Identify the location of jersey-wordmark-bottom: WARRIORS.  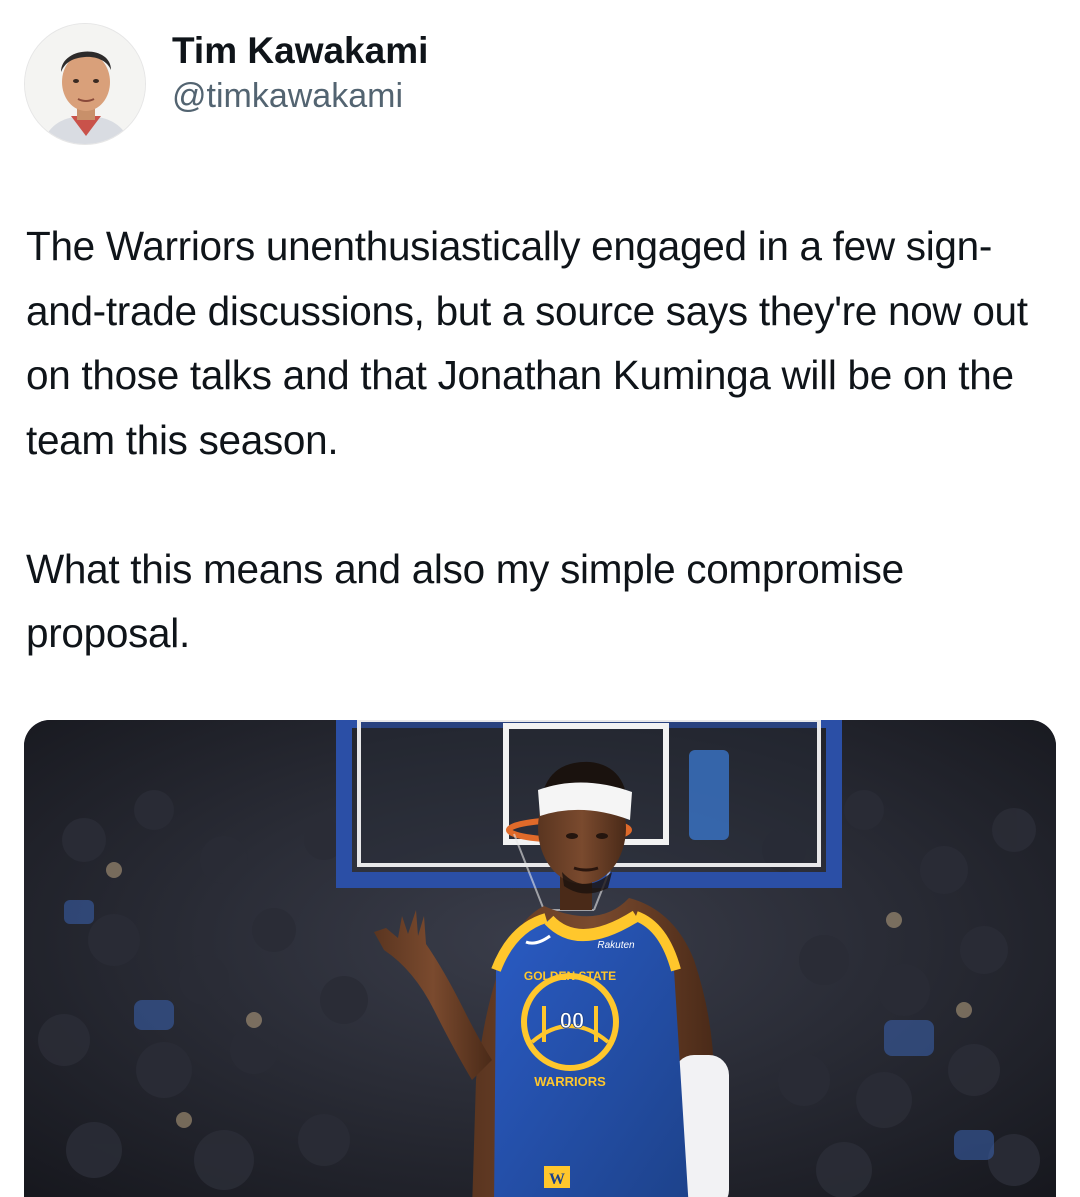
(570, 1081).